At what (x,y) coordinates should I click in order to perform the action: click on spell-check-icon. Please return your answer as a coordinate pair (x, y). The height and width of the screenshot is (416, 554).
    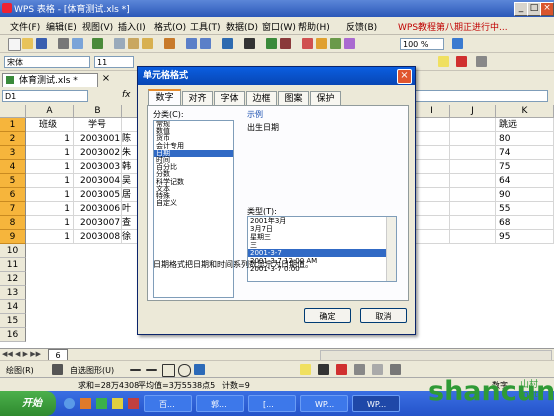
    Looking at the image, I should click on (97, 43).